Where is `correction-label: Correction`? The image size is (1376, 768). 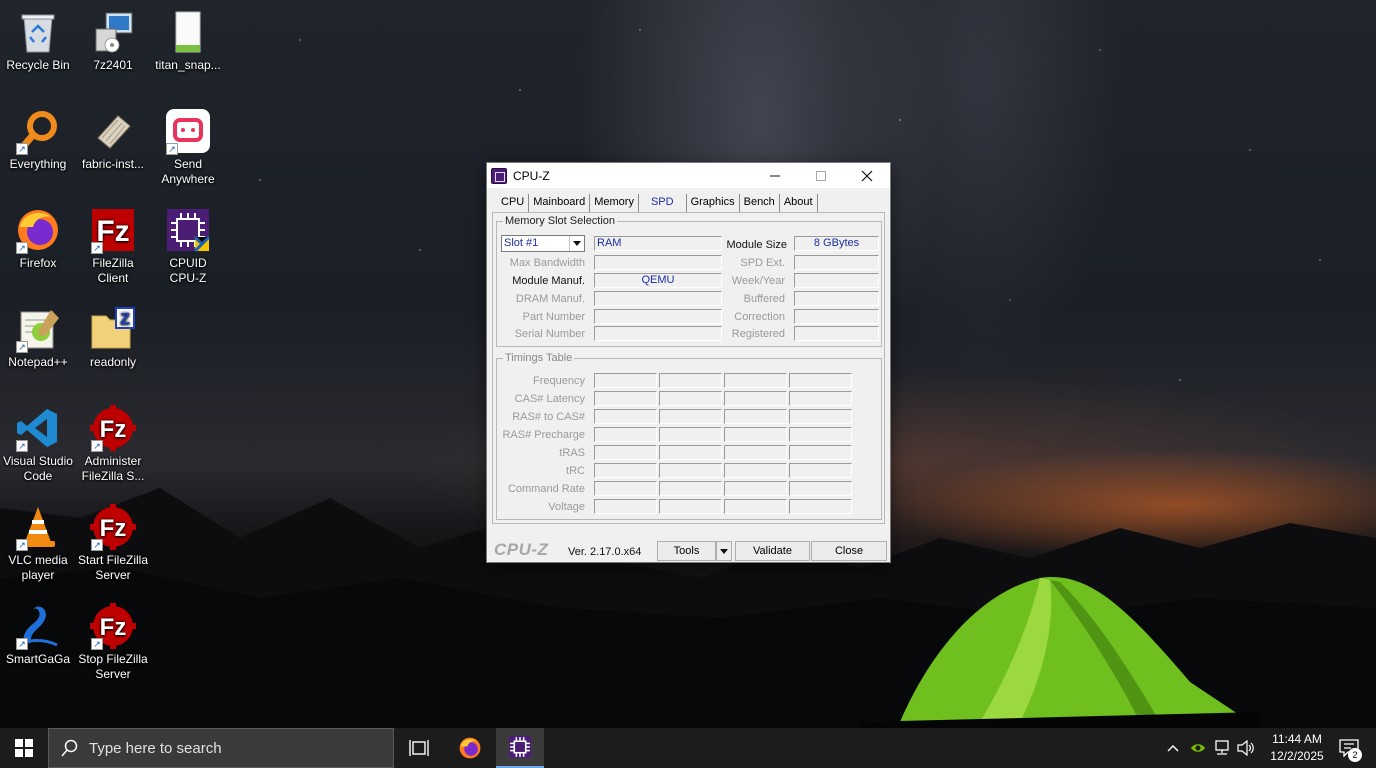
correction-label: Correction is located at coordinates (759, 317).